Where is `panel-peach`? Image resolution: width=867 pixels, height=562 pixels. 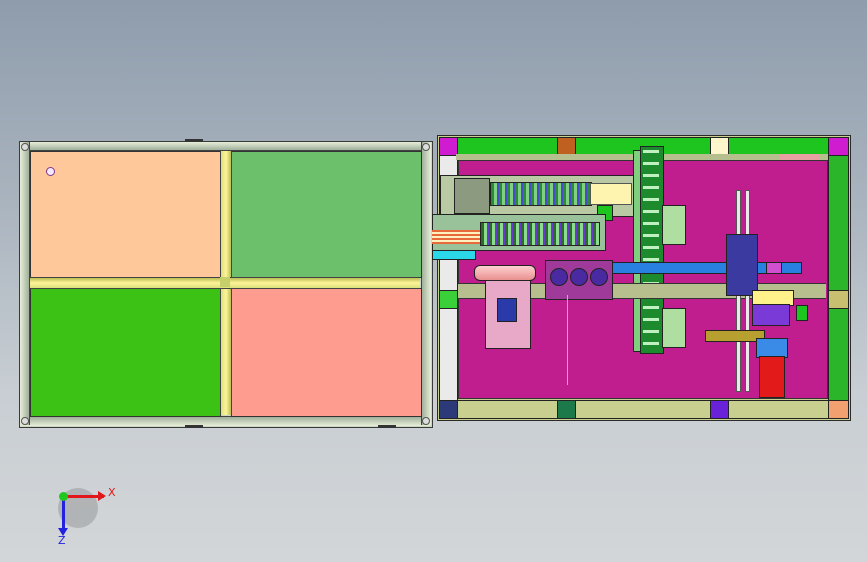
panel-peach is located at coordinates (125, 214).